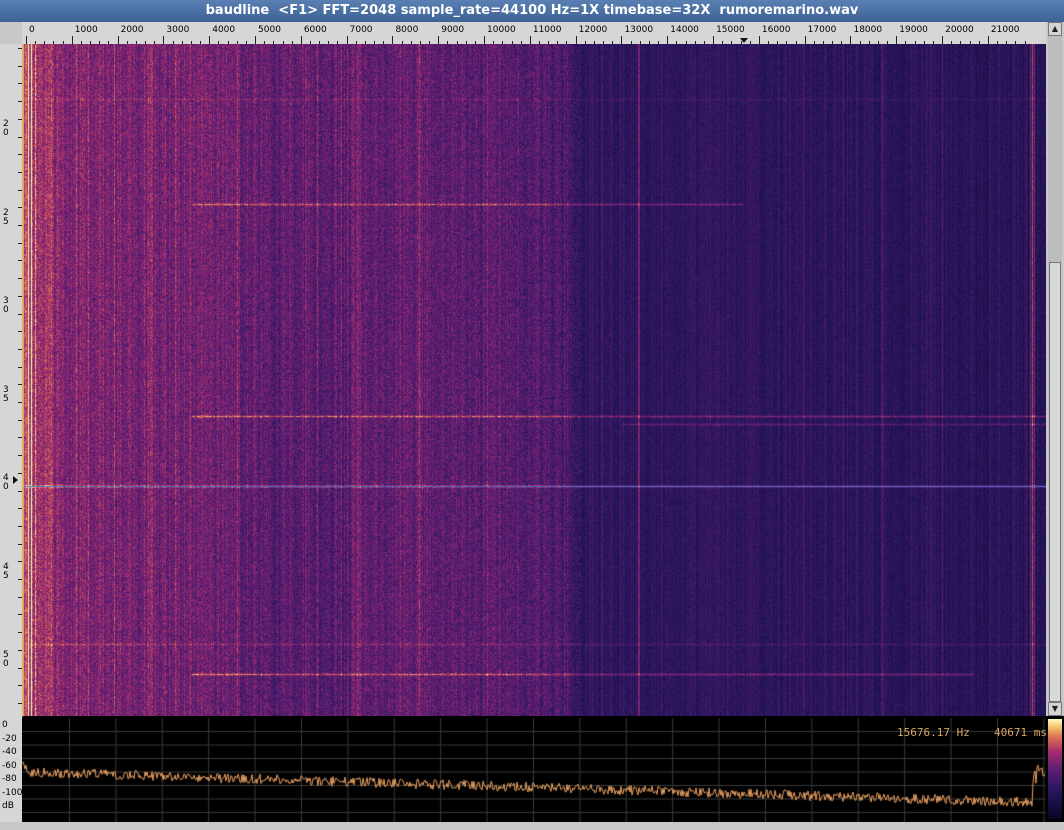 The image size is (1064, 830). Describe the element at coordinates (639, 30) in the screenshot. I see `freq-tick-label: 13000` at that location.